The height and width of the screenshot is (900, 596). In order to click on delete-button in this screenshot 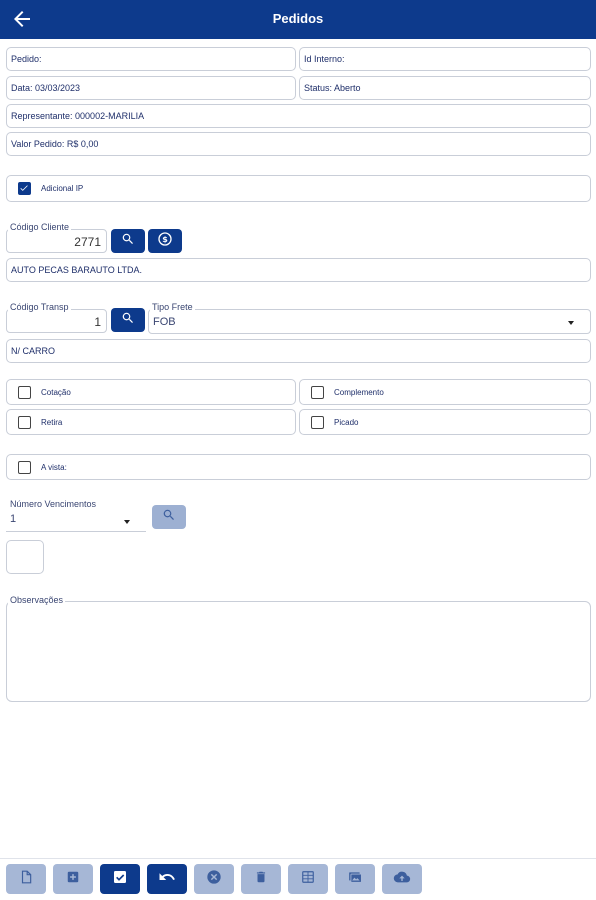, I will do `click(261, 879)`.